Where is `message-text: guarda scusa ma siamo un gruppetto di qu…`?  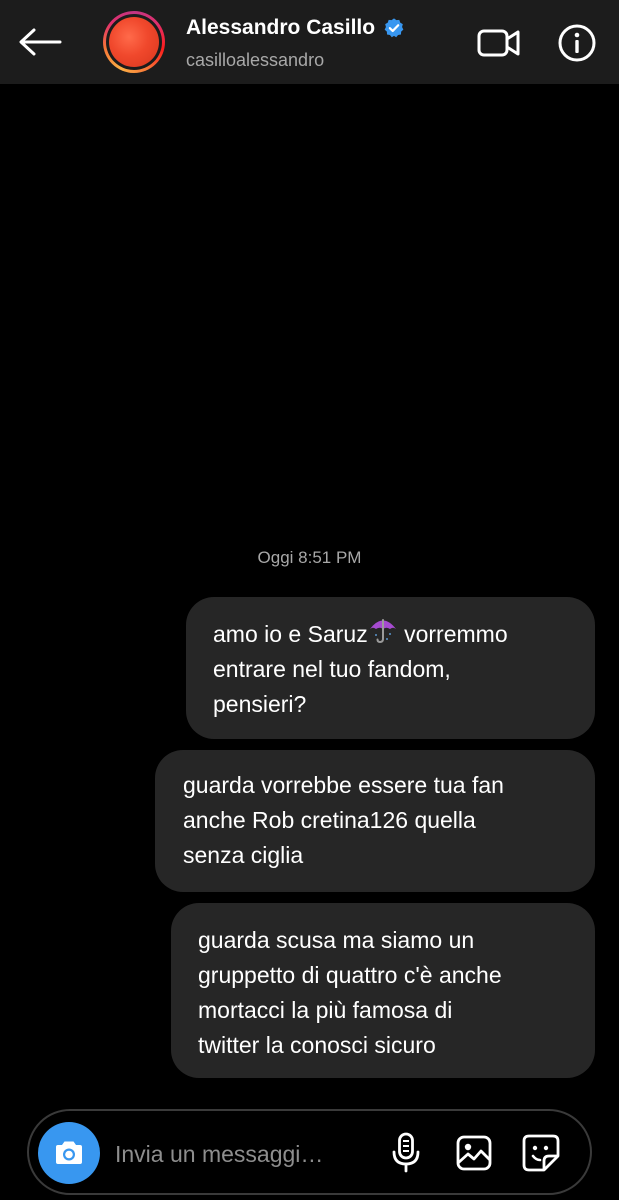 message-text: guarda scusa ma siamo un gruppetto di qu… is located at coordinates (350, 992).